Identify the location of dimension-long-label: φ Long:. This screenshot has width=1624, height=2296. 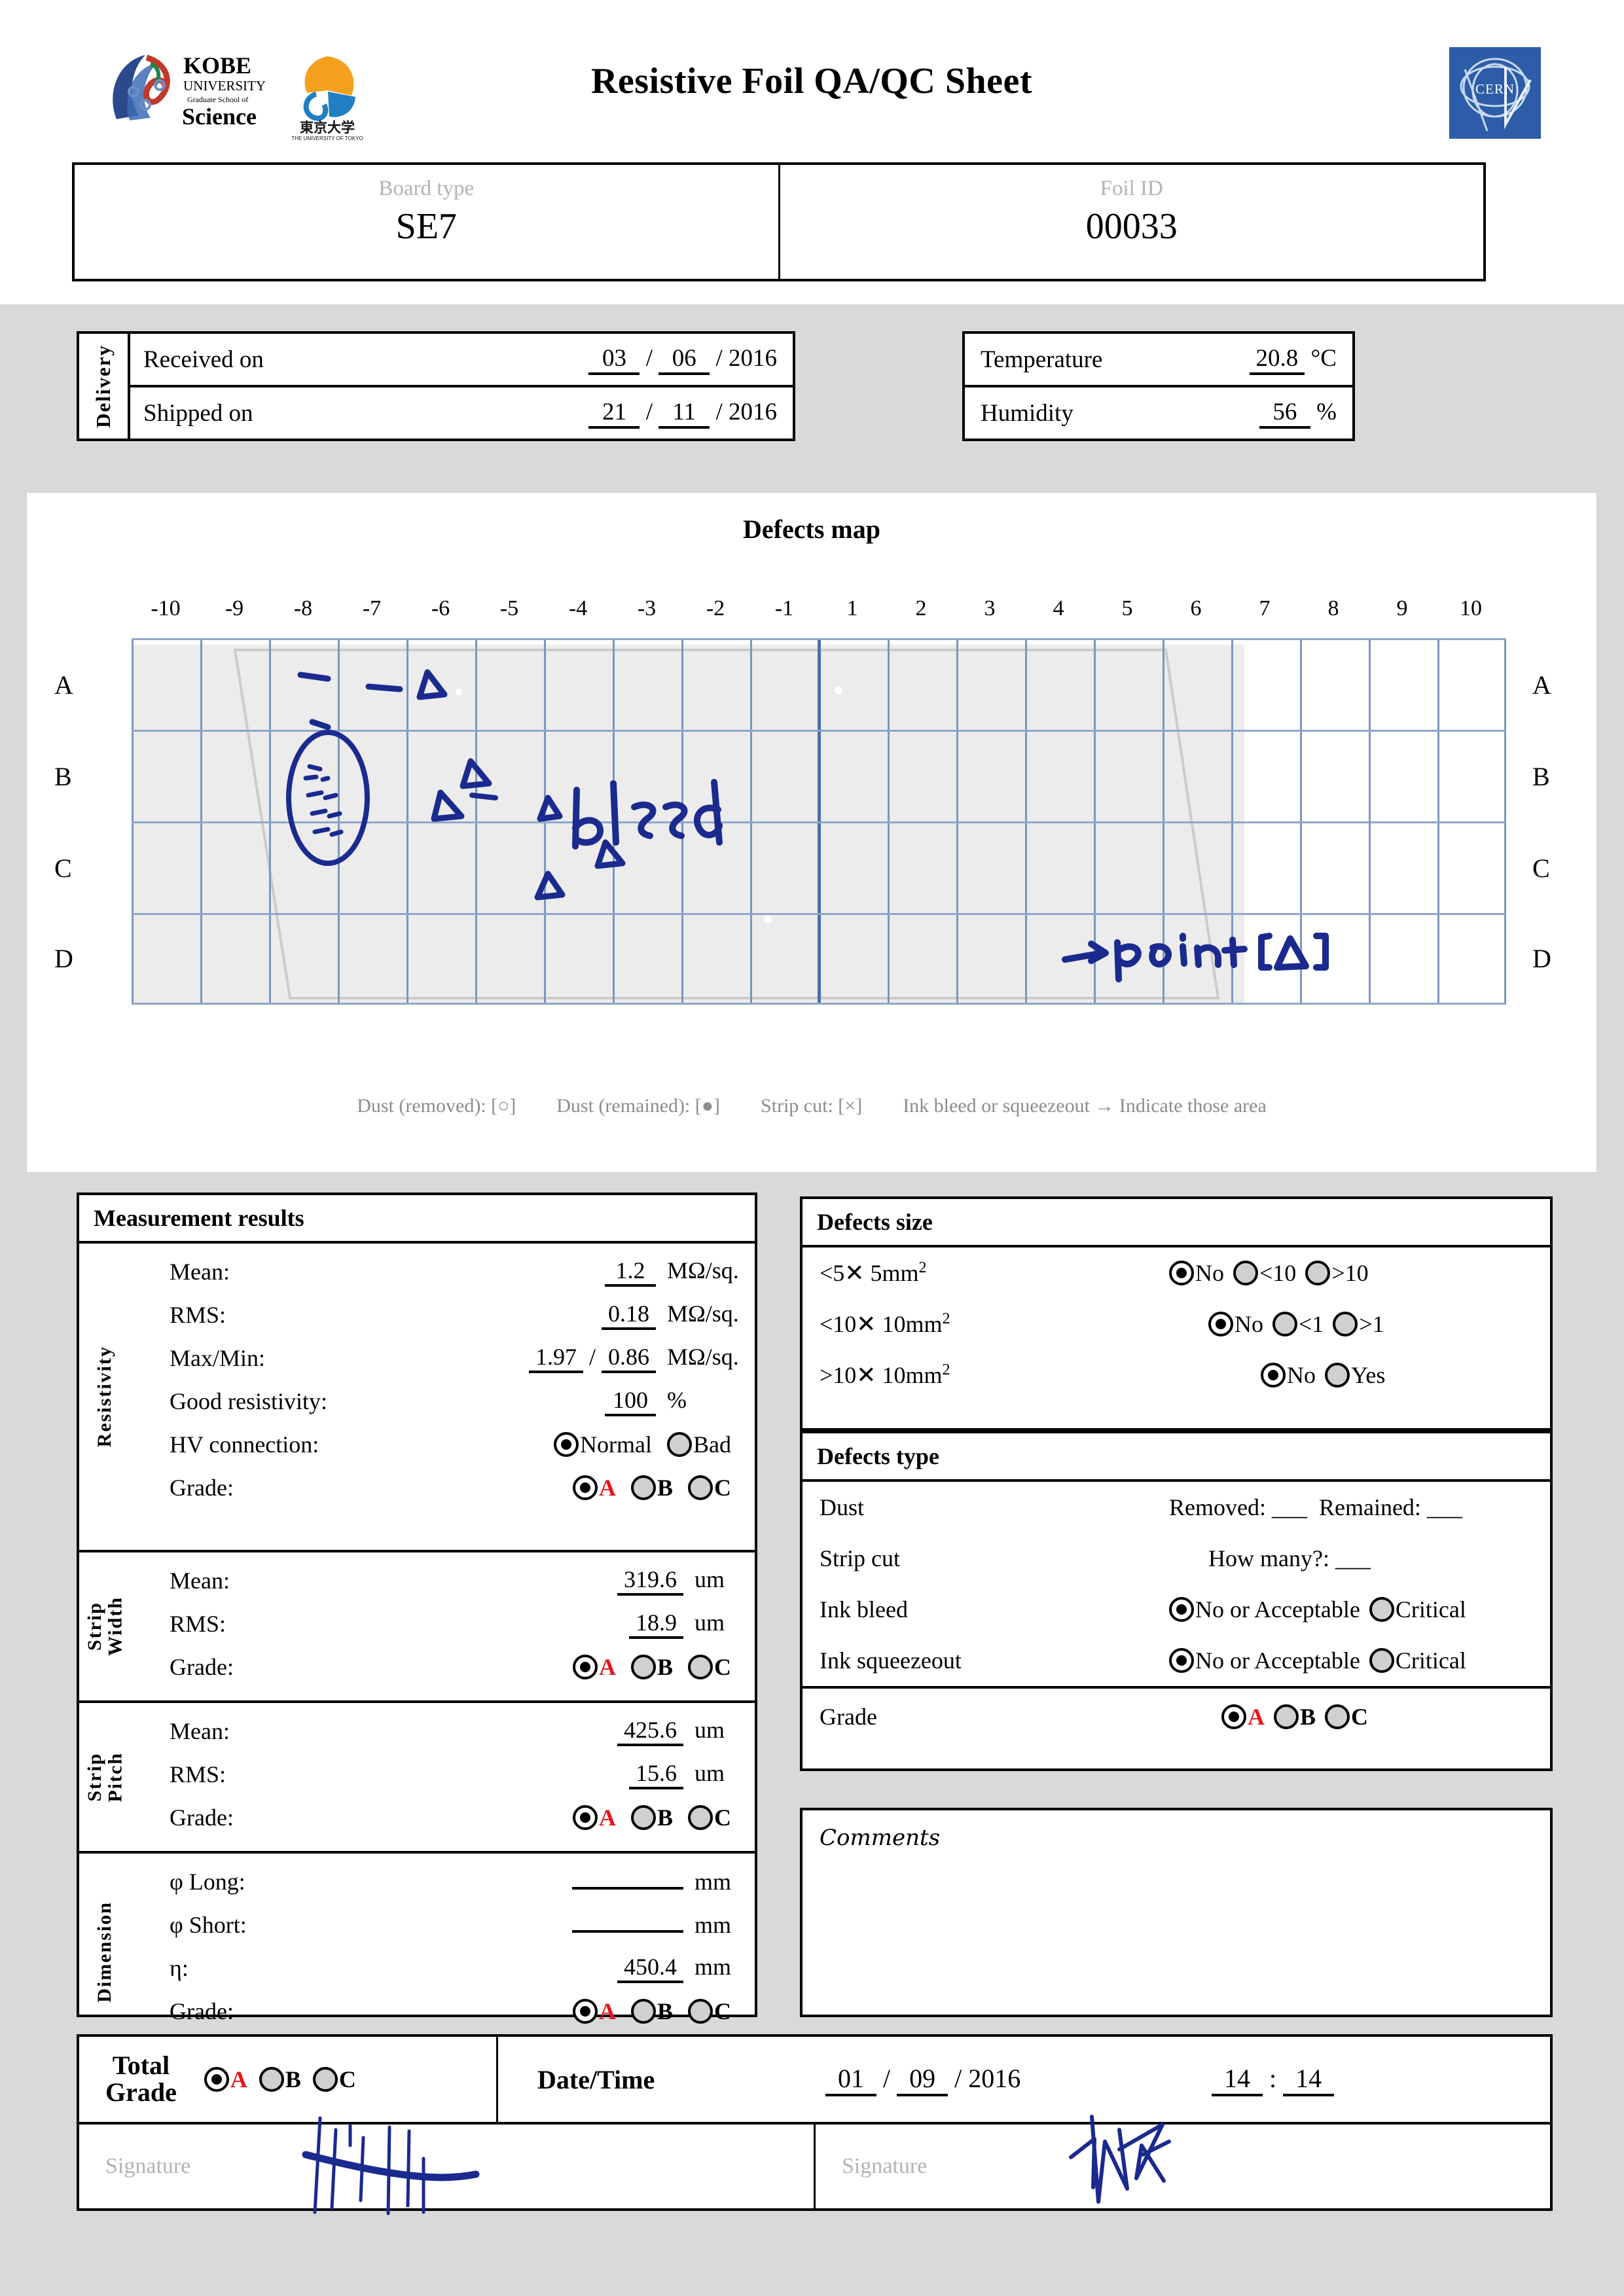
(207, 1882).